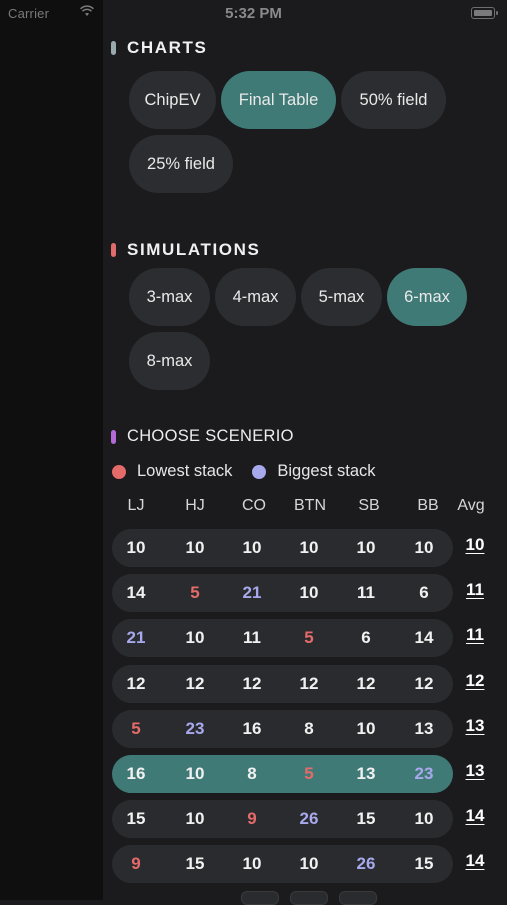  I want to click on chart-option-50-field: 50% field, so click(393, 100).